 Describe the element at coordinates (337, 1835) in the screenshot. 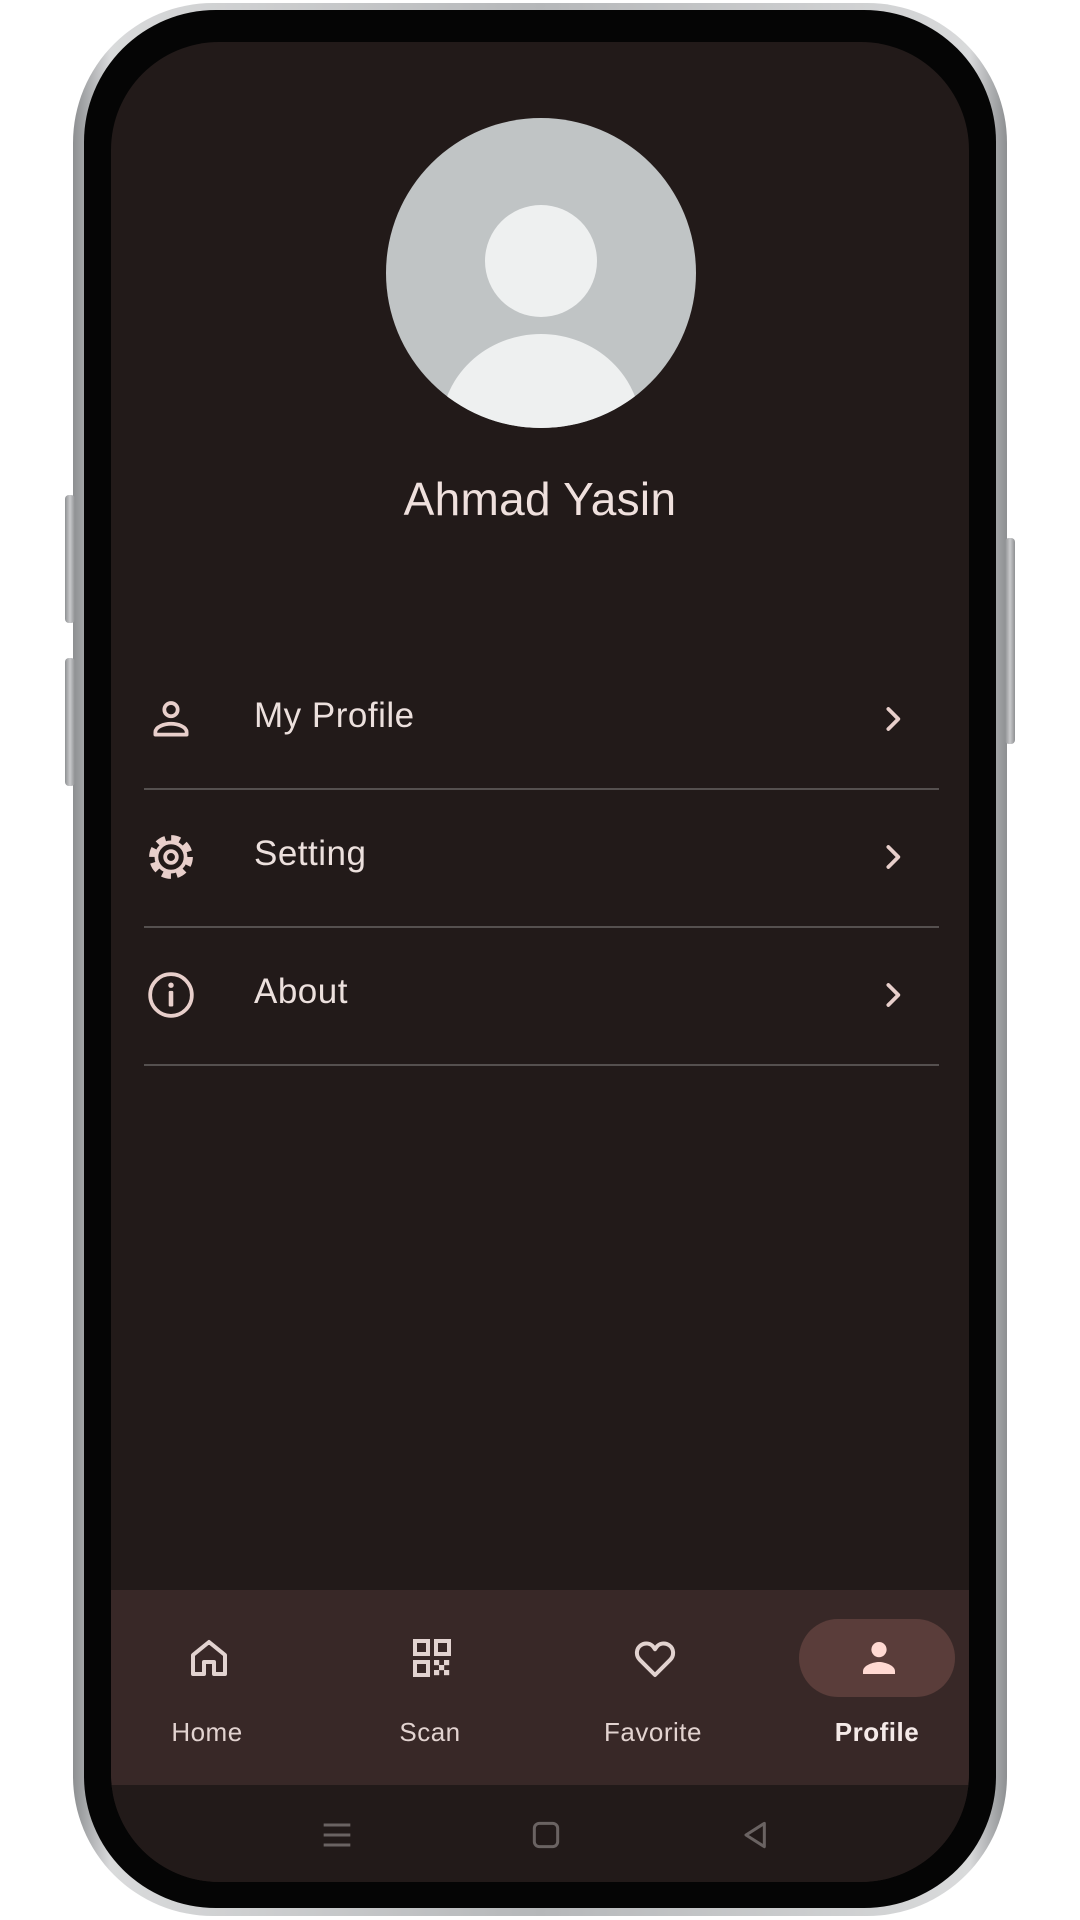

I see `recents-icon` at that location.